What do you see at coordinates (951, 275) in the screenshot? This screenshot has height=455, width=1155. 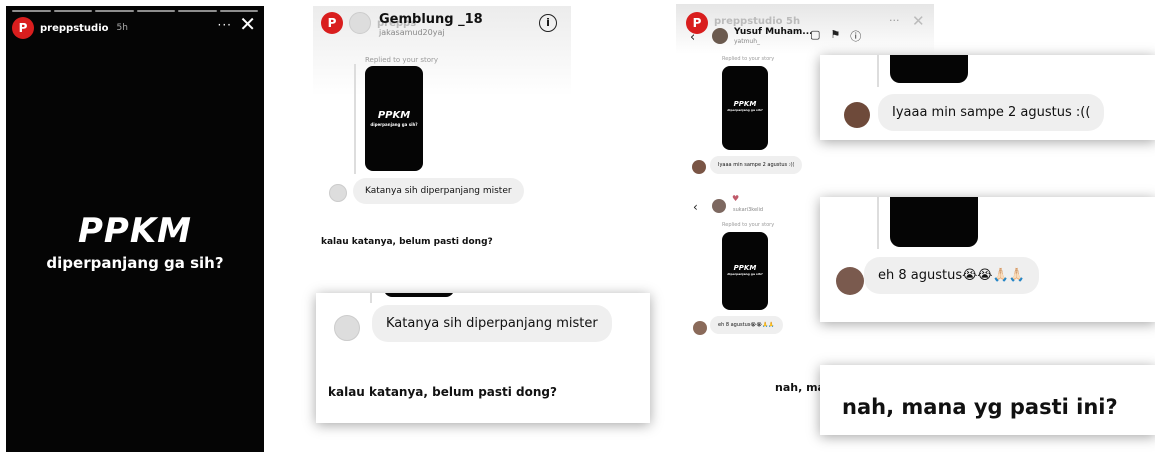 I see `message-bubble: eh 8 agustus😭😭🙏🏻🙏🏻` at bounding box center [951, 275].